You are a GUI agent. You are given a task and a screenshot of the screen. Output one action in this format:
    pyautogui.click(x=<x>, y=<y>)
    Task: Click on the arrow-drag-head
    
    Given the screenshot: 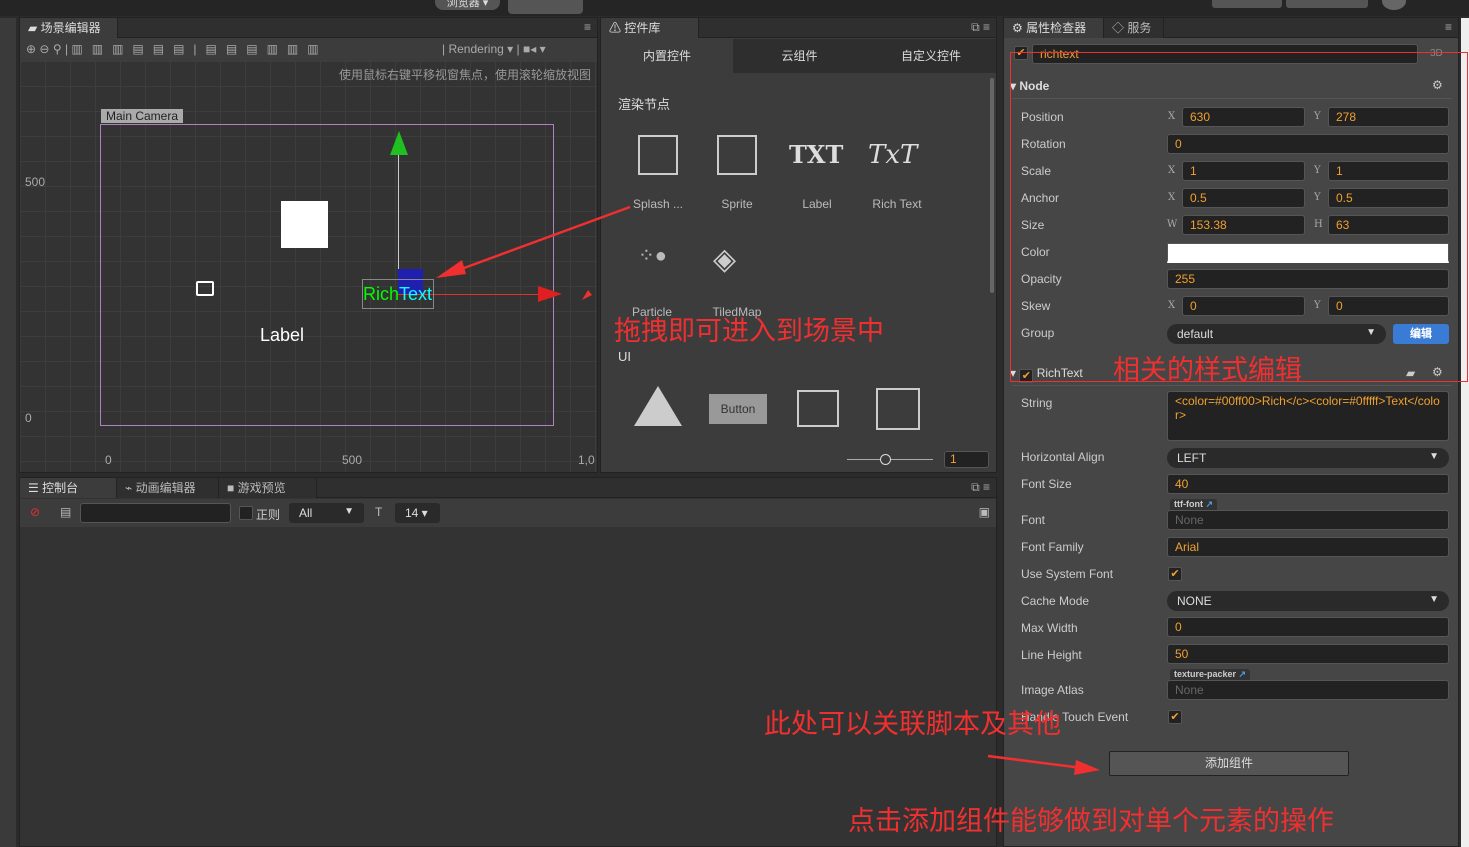 What is the action you would take?
    pyautogui.click(x=451, y=269)
    